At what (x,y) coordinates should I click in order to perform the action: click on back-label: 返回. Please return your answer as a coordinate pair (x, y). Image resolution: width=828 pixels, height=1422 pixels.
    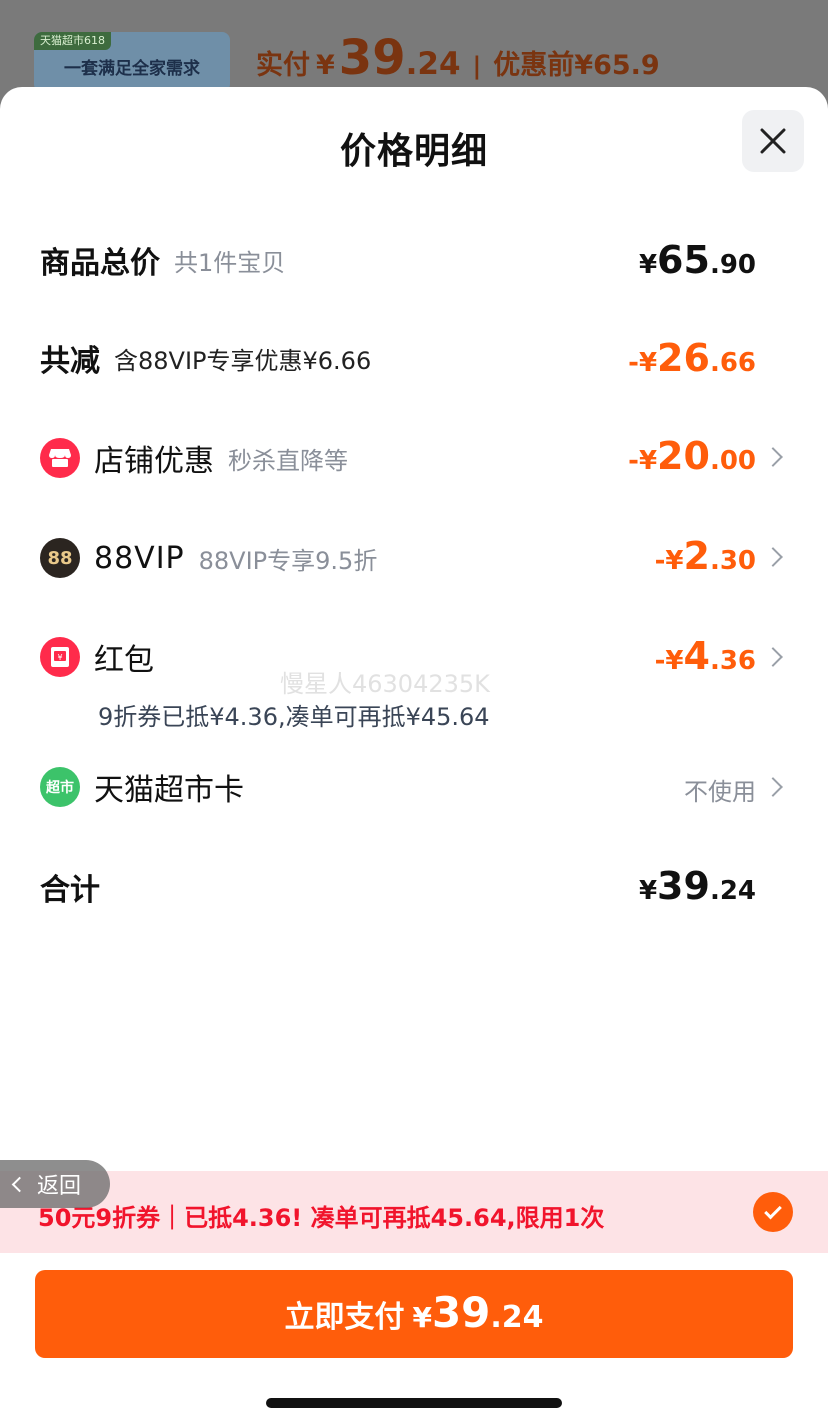
    Looking at the image, I should click on (59, 1186).